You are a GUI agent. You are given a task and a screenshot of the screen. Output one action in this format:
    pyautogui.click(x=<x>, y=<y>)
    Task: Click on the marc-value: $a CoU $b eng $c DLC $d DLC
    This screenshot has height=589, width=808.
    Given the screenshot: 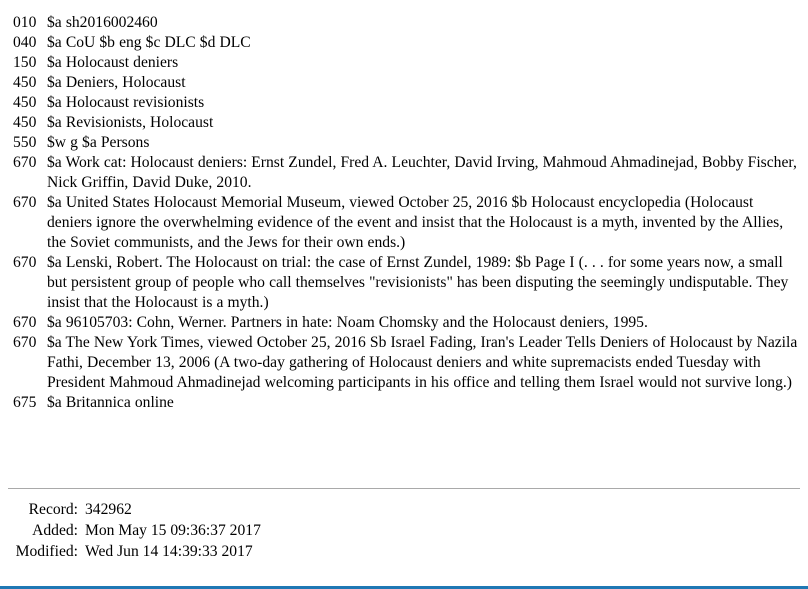 What is the action you would take?
    pyautogui.click(x=149, y=42)
    